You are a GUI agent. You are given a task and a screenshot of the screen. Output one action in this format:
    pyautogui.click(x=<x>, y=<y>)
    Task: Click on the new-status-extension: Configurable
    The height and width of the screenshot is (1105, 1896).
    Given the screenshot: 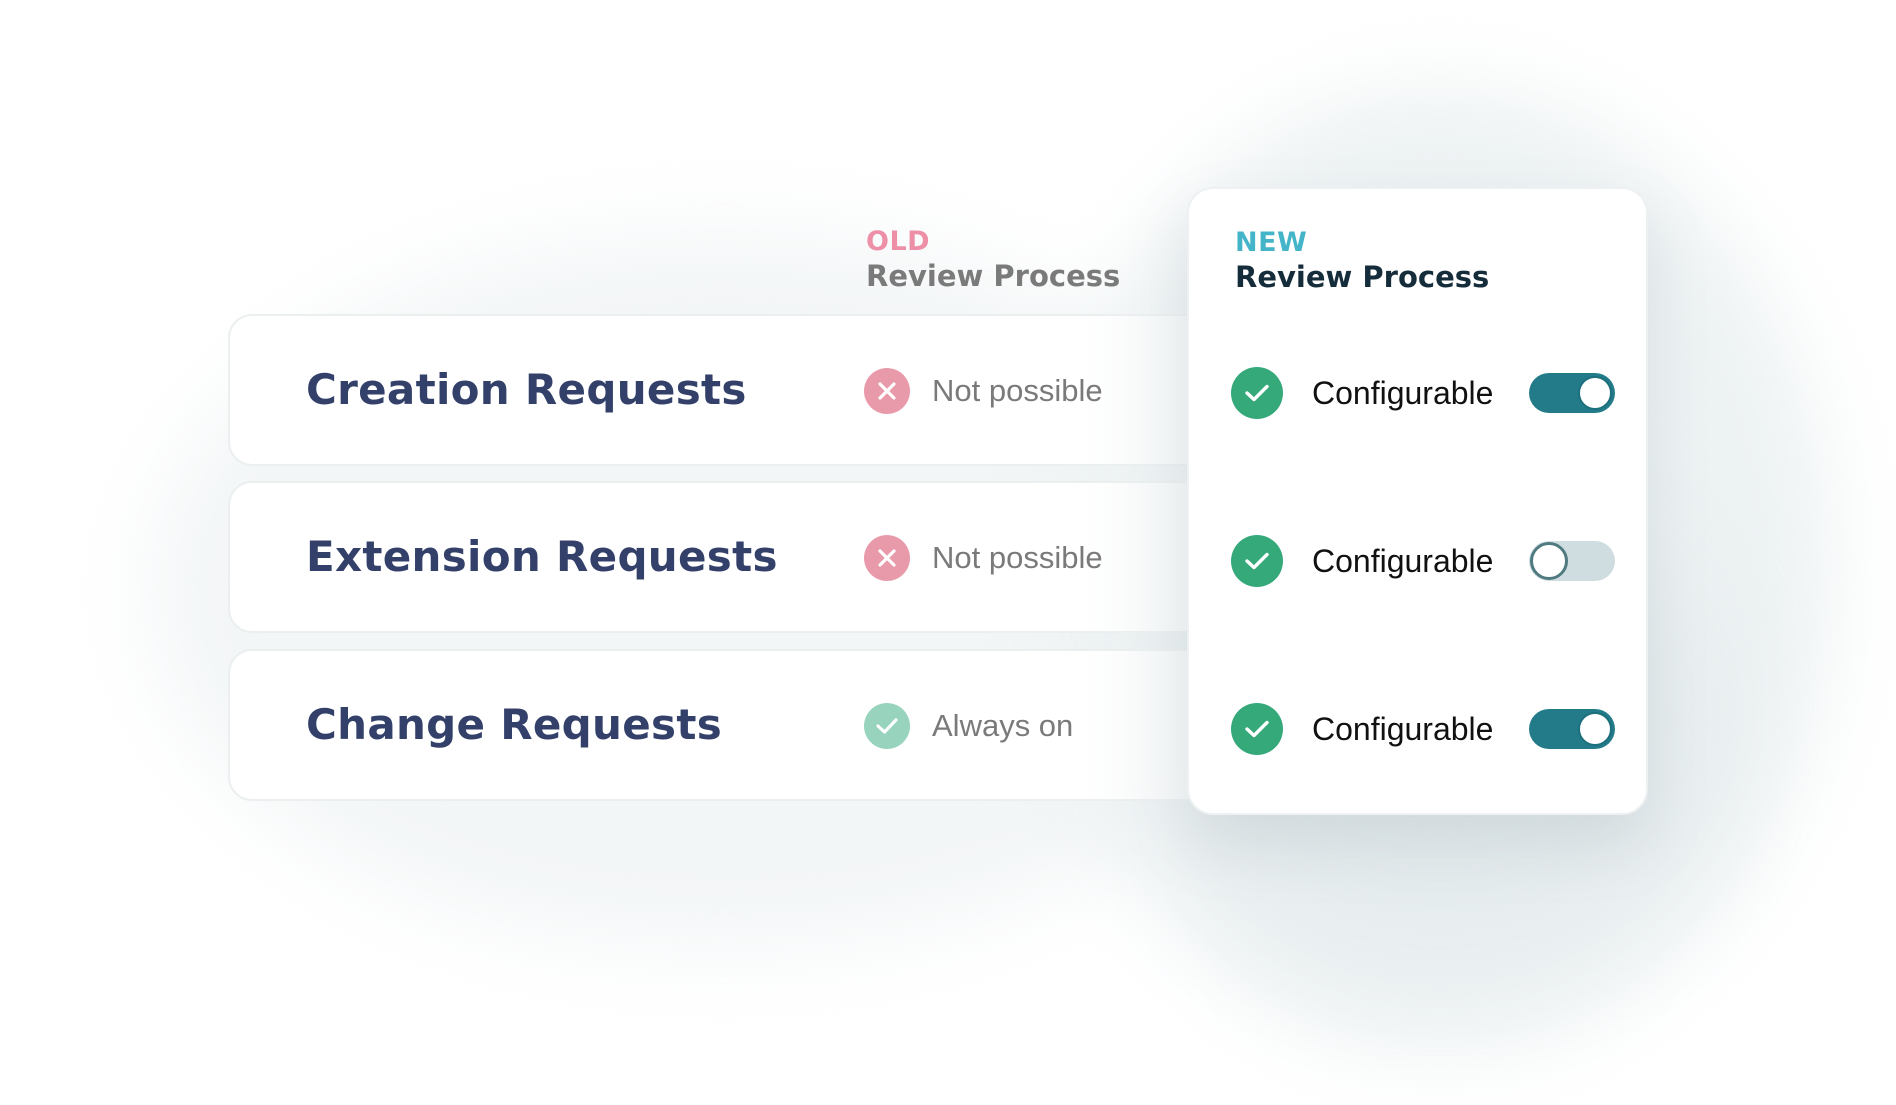 What is the action you would take?
    pyautogui.click(x=1431, y=561)
    